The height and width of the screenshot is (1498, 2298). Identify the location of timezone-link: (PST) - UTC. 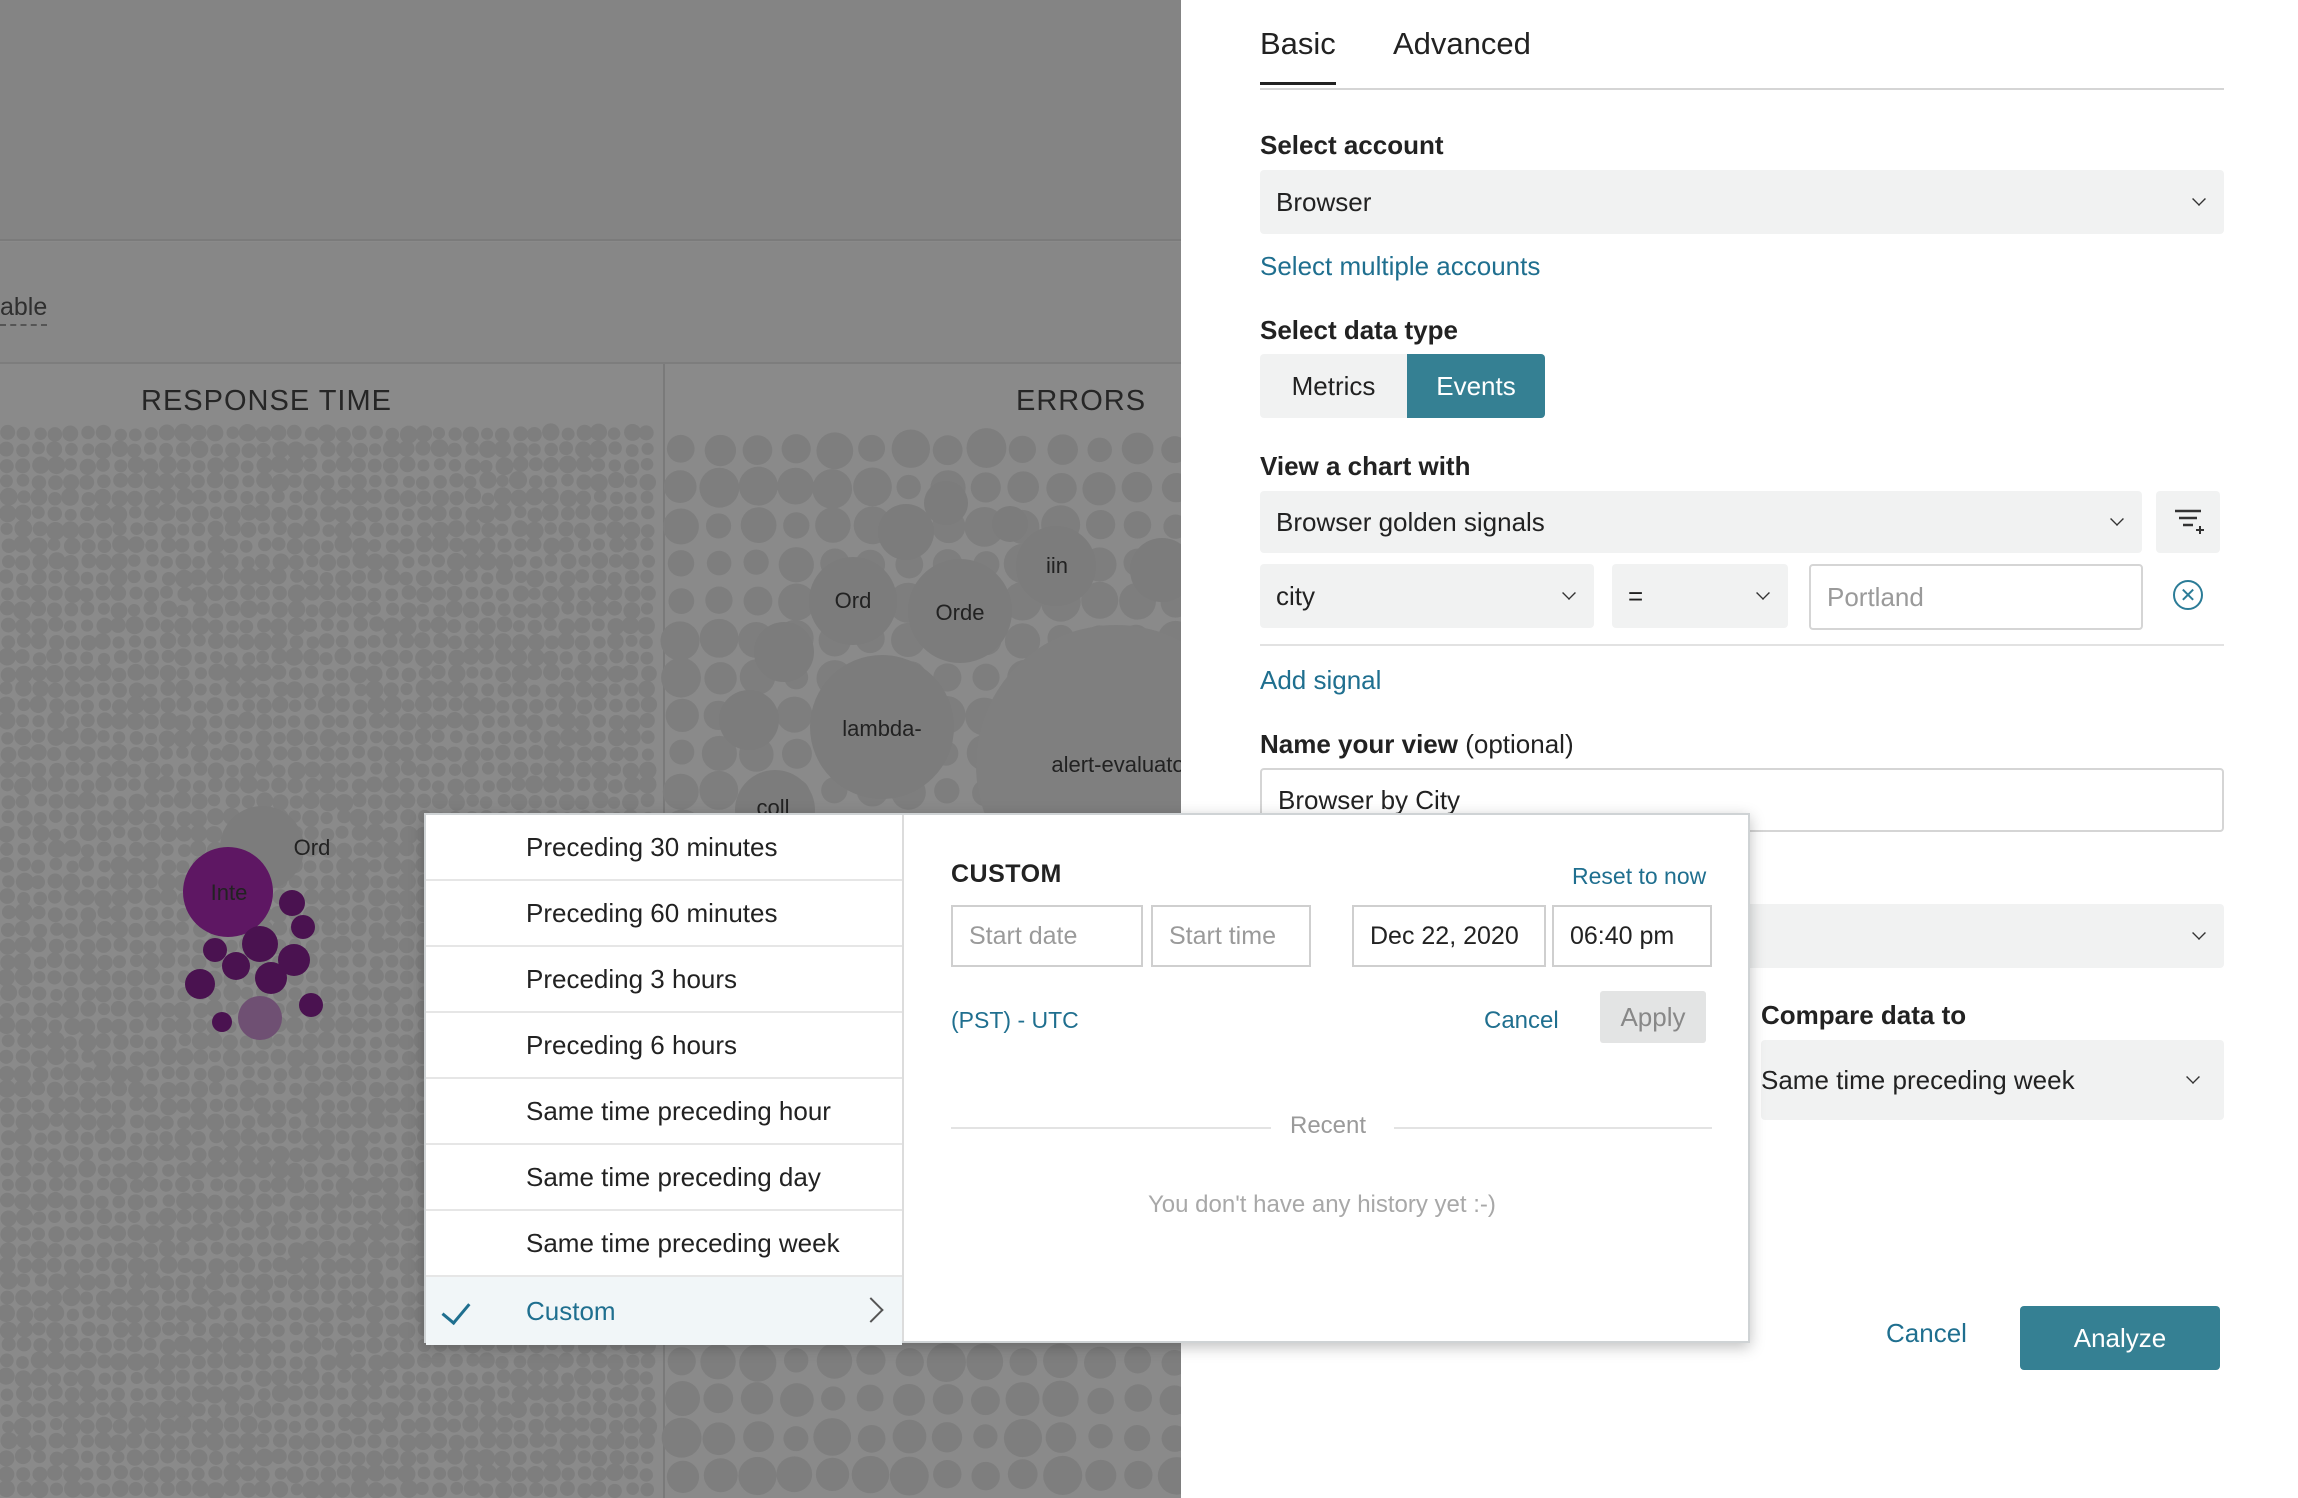
(1015, 1020).